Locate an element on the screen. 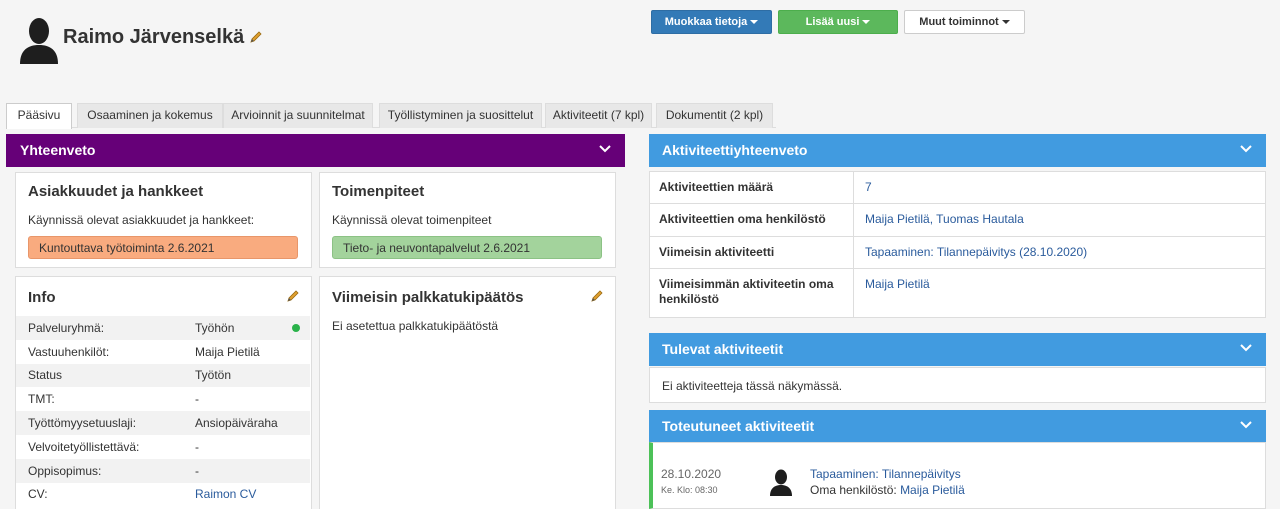  activity-title-link: Tapaaminen: Tilannepäivitys is located at coordinates (885, 474).